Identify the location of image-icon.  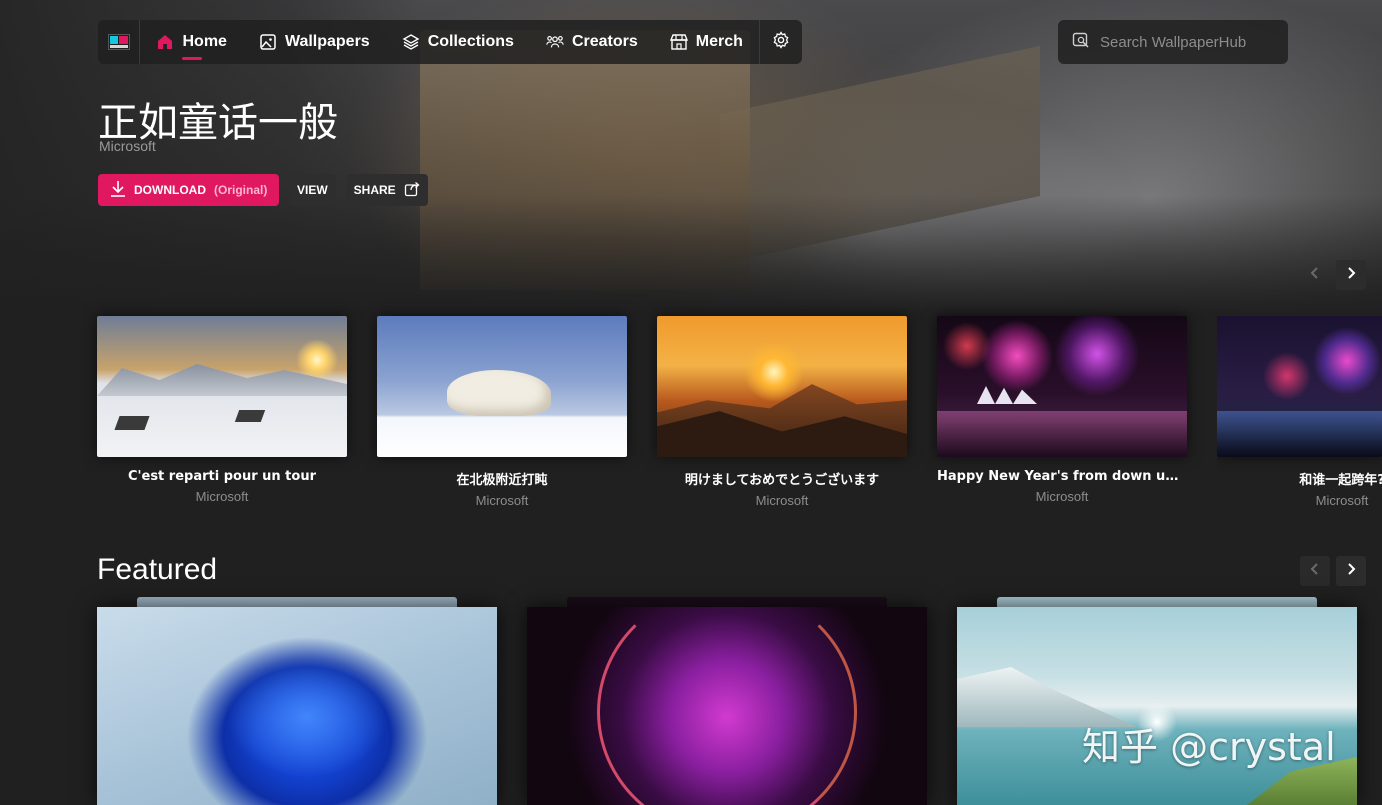
(268, 42).